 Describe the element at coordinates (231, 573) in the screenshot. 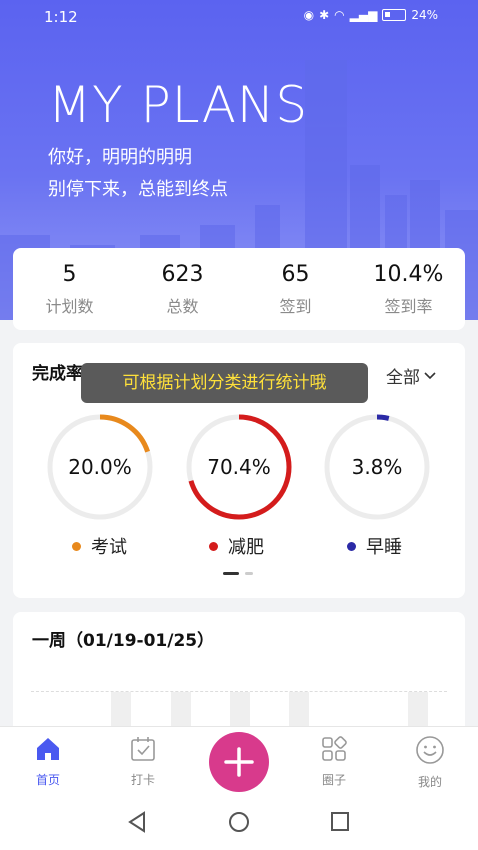

I see `page-dot-active` at that location.